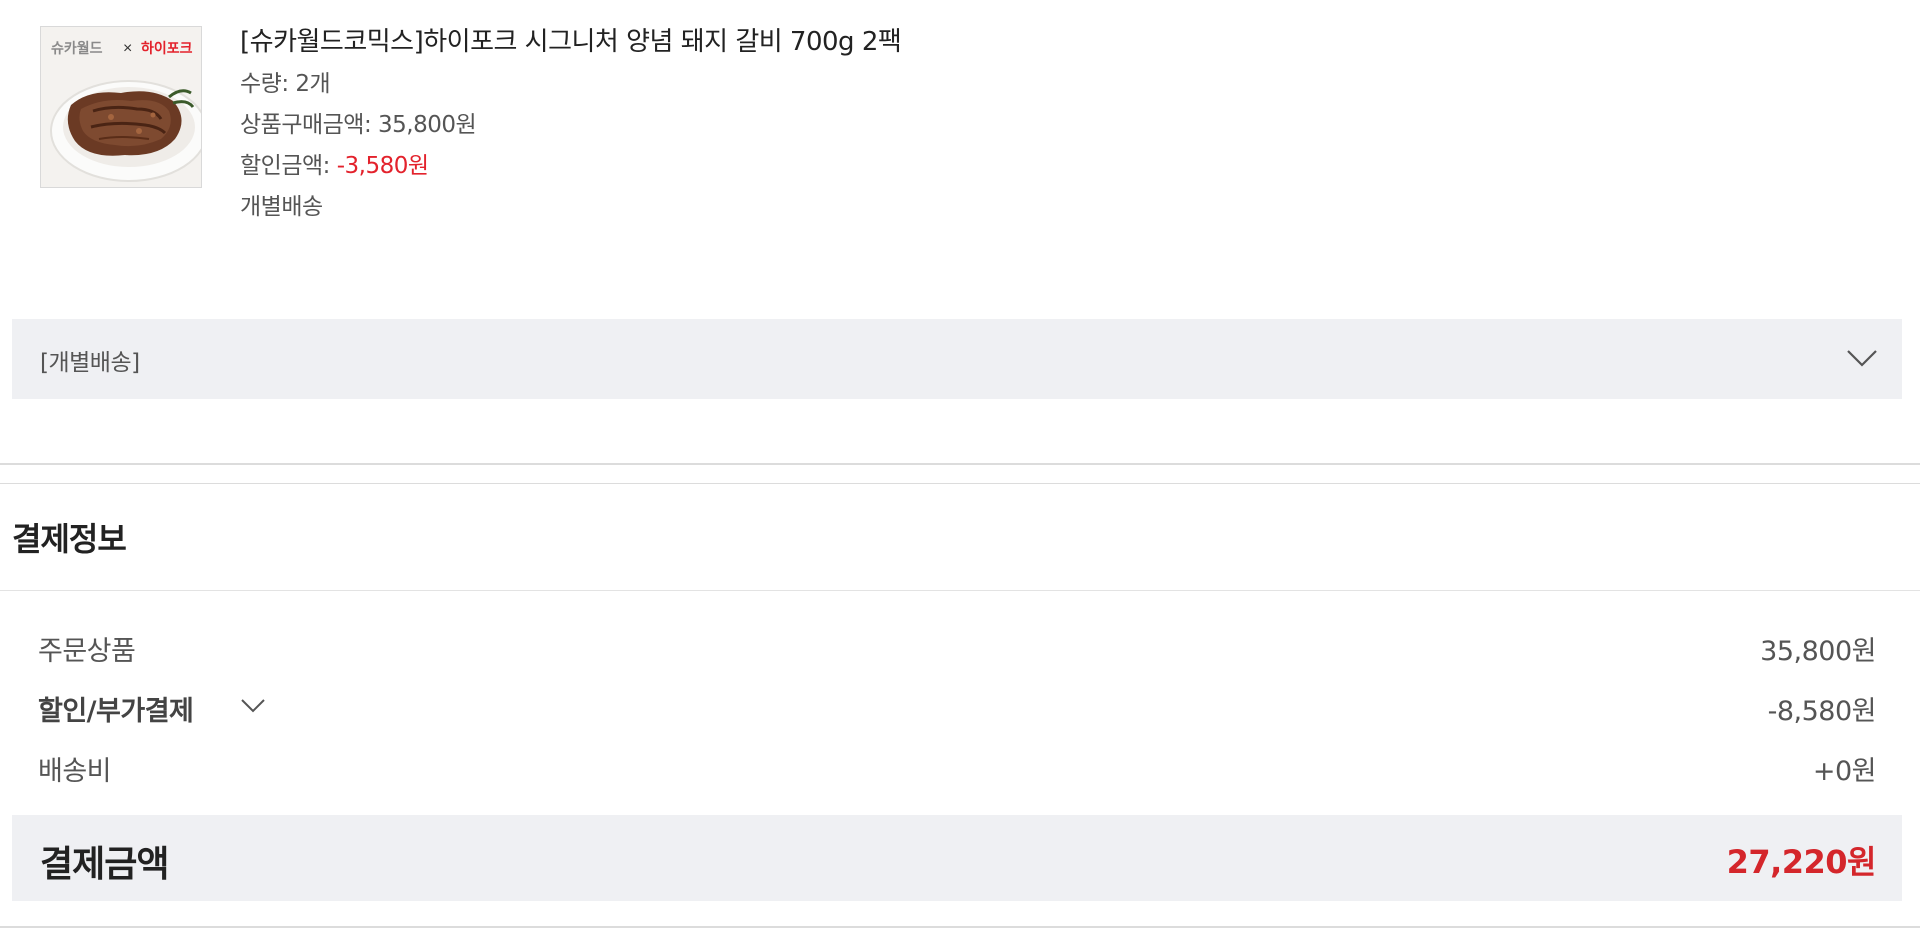 The width and height of the screenshot is (1920, 929). Describe the element at coordinates (570, 166) in the screenshot. I see `product-discount: 할인금액: -3,580원` at that location.